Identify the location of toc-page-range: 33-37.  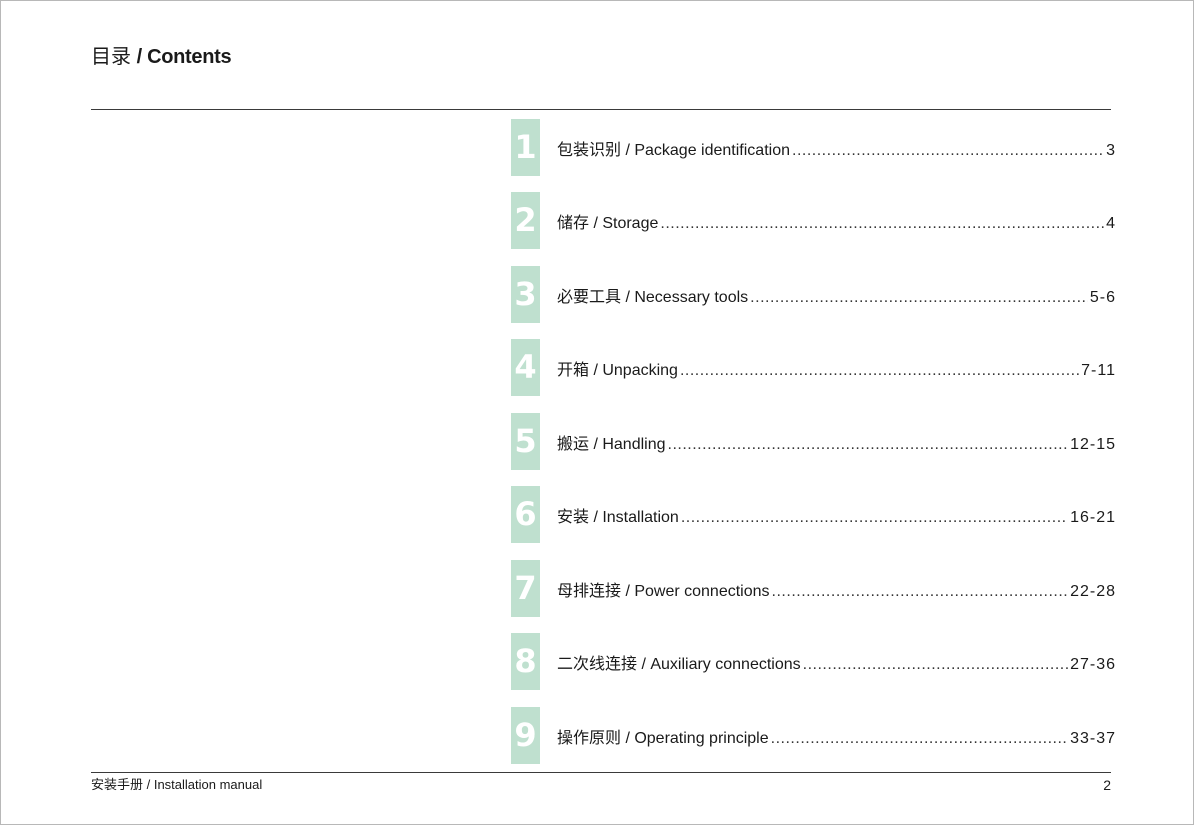
(1093, 738).